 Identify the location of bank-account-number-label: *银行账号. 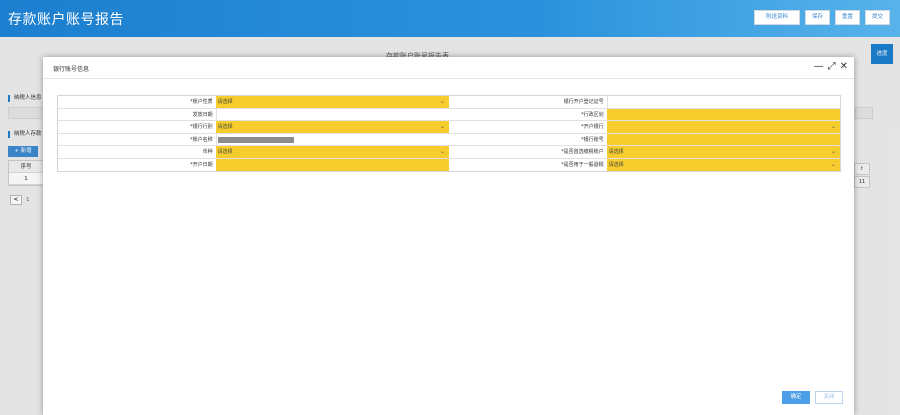
(528, 139).